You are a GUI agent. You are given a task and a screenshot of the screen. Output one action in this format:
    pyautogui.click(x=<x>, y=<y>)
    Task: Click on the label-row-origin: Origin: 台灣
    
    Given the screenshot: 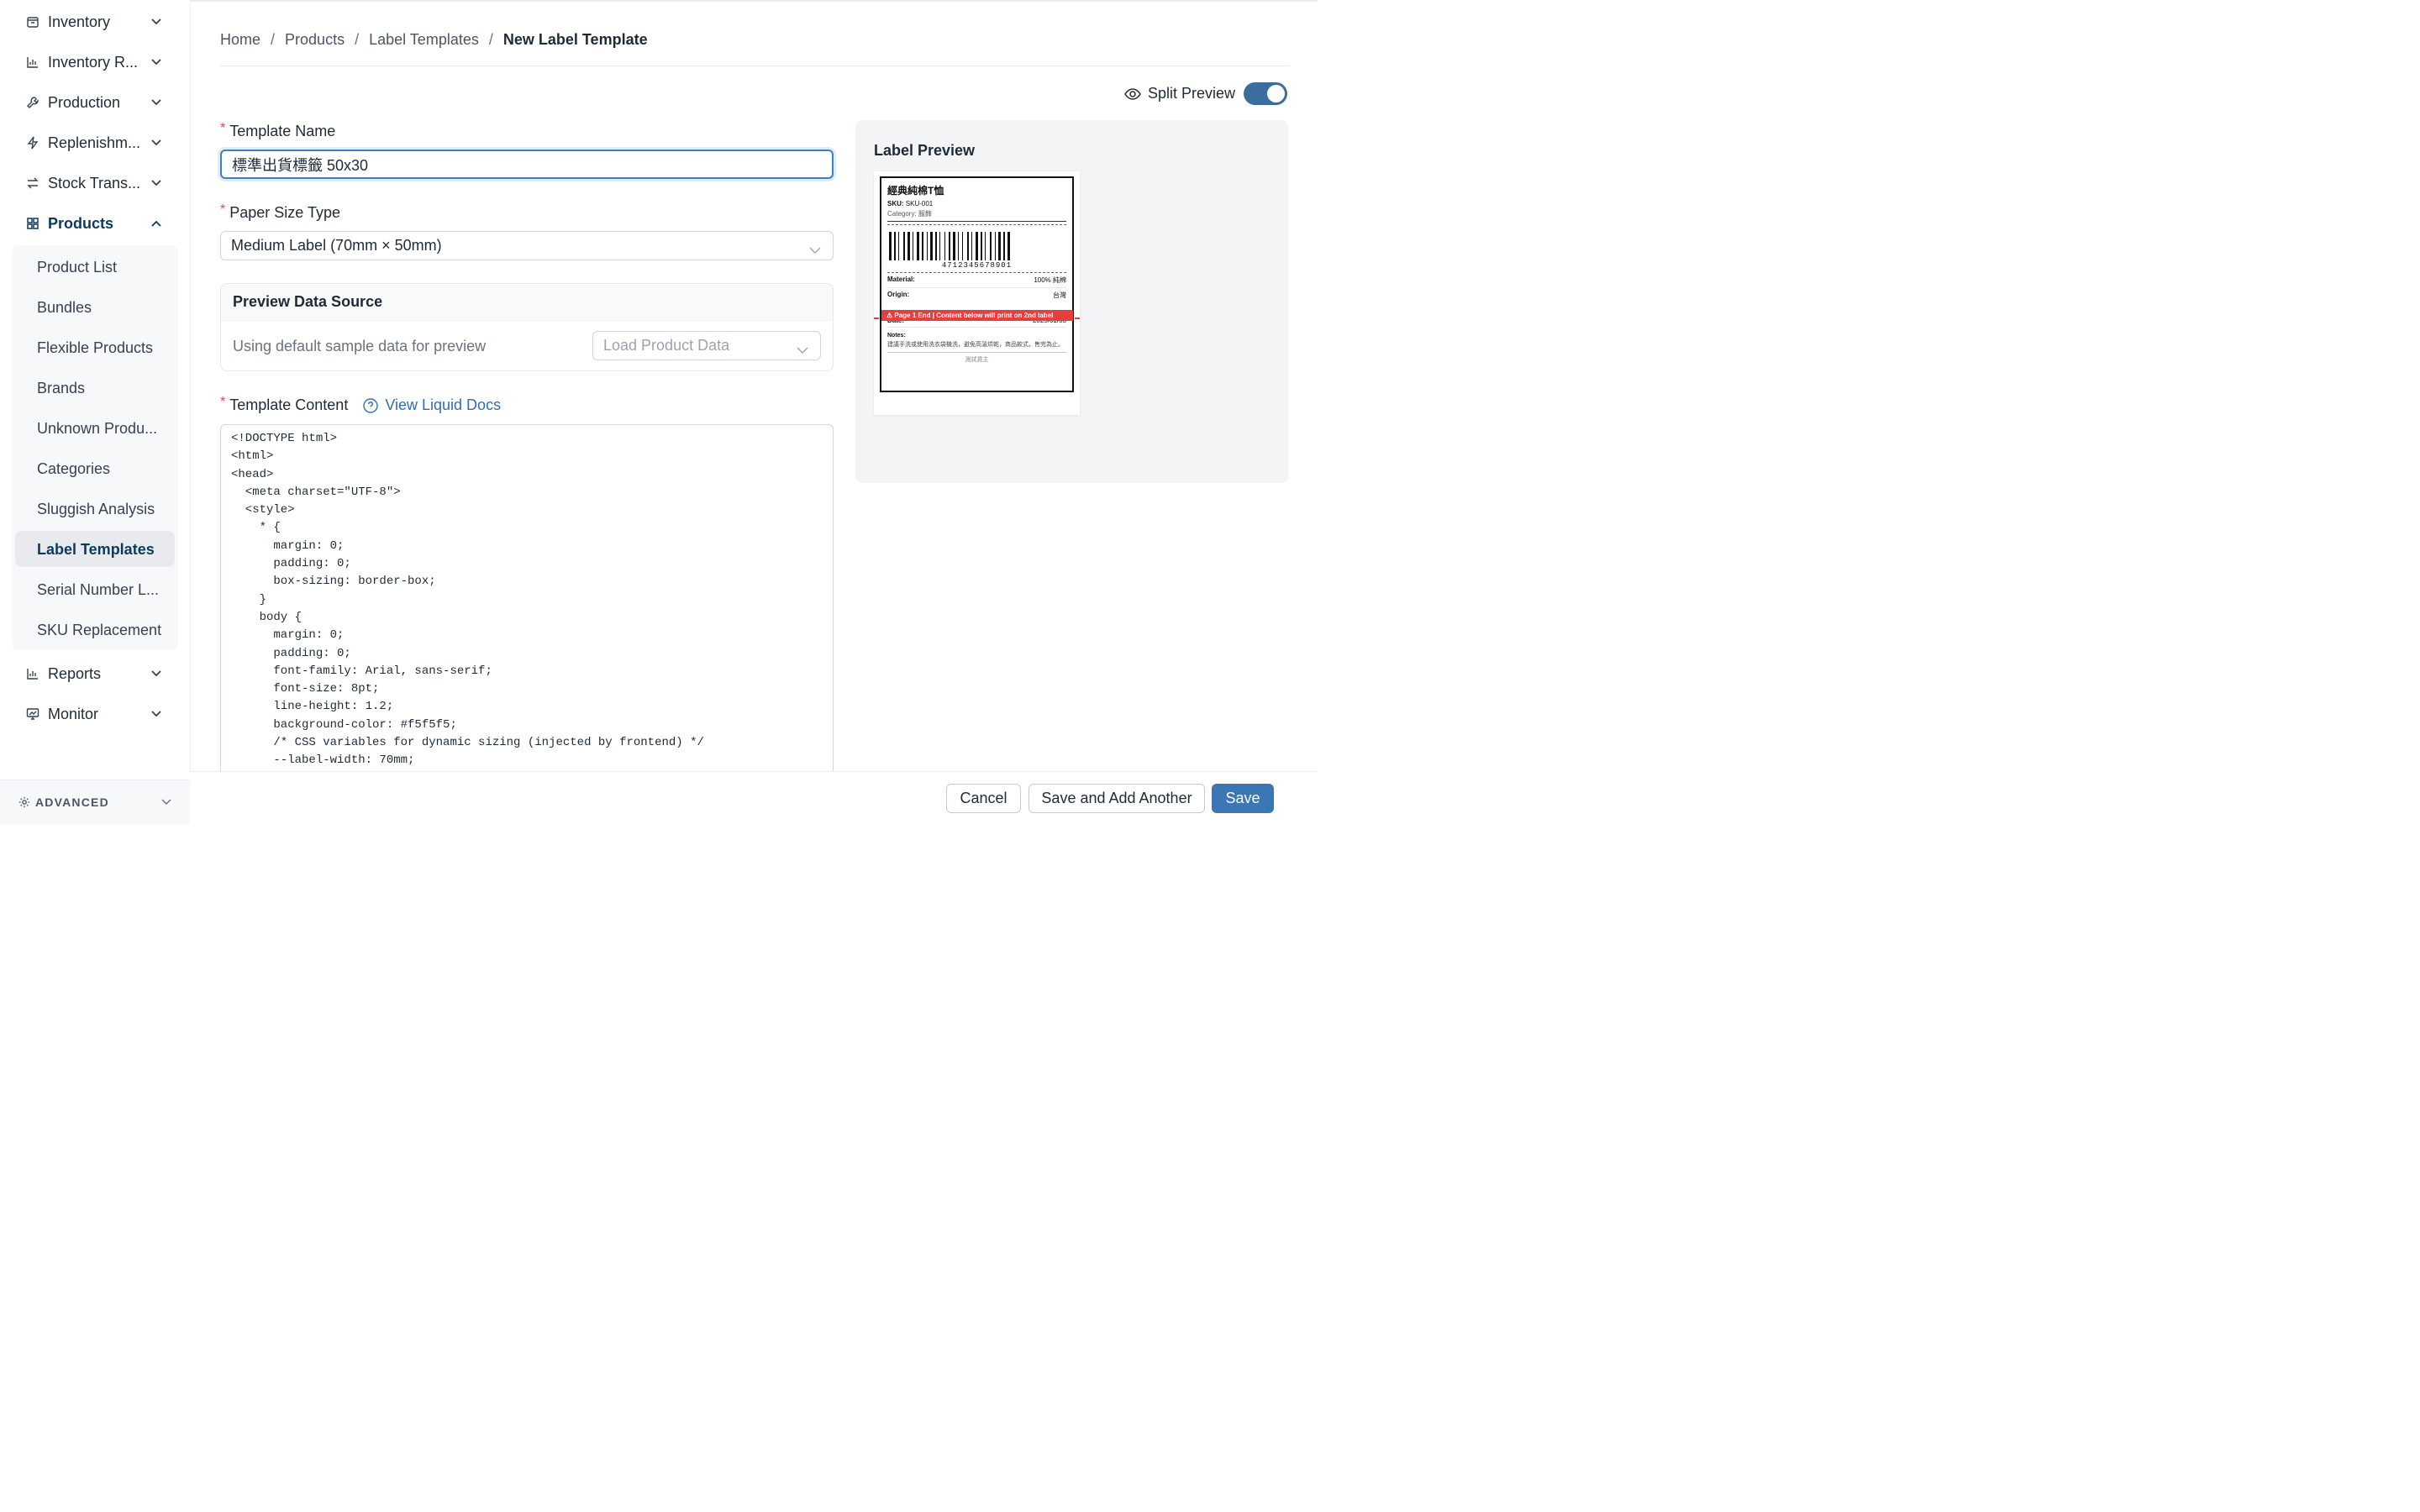 What is the action you would take?
    pyautogui.click(x=976, y=295)
    